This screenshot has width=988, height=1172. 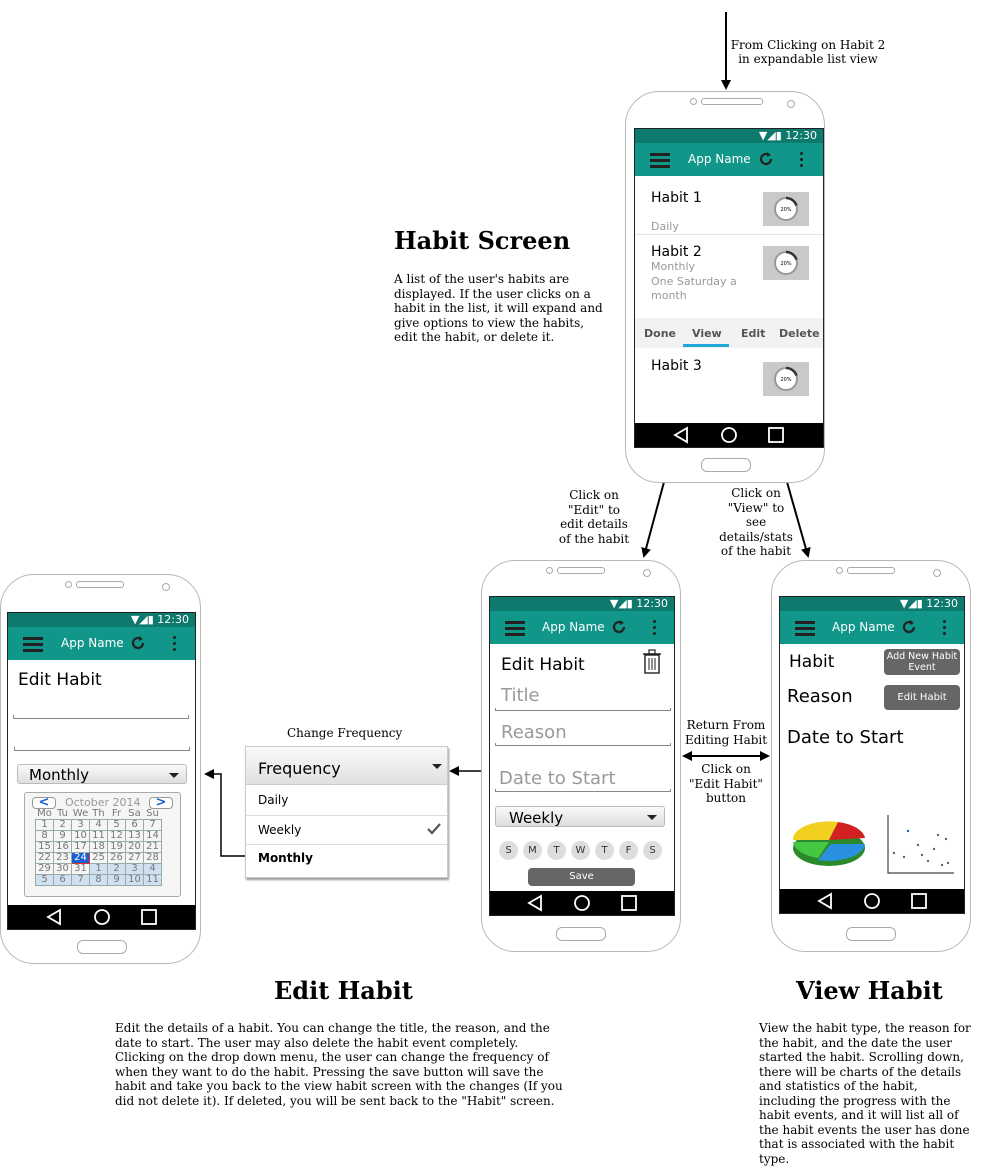 What do you see at coordinates (557, 778) in the screenshot?
I see `date-field: Date to Start` at bounding box center [557, 778].